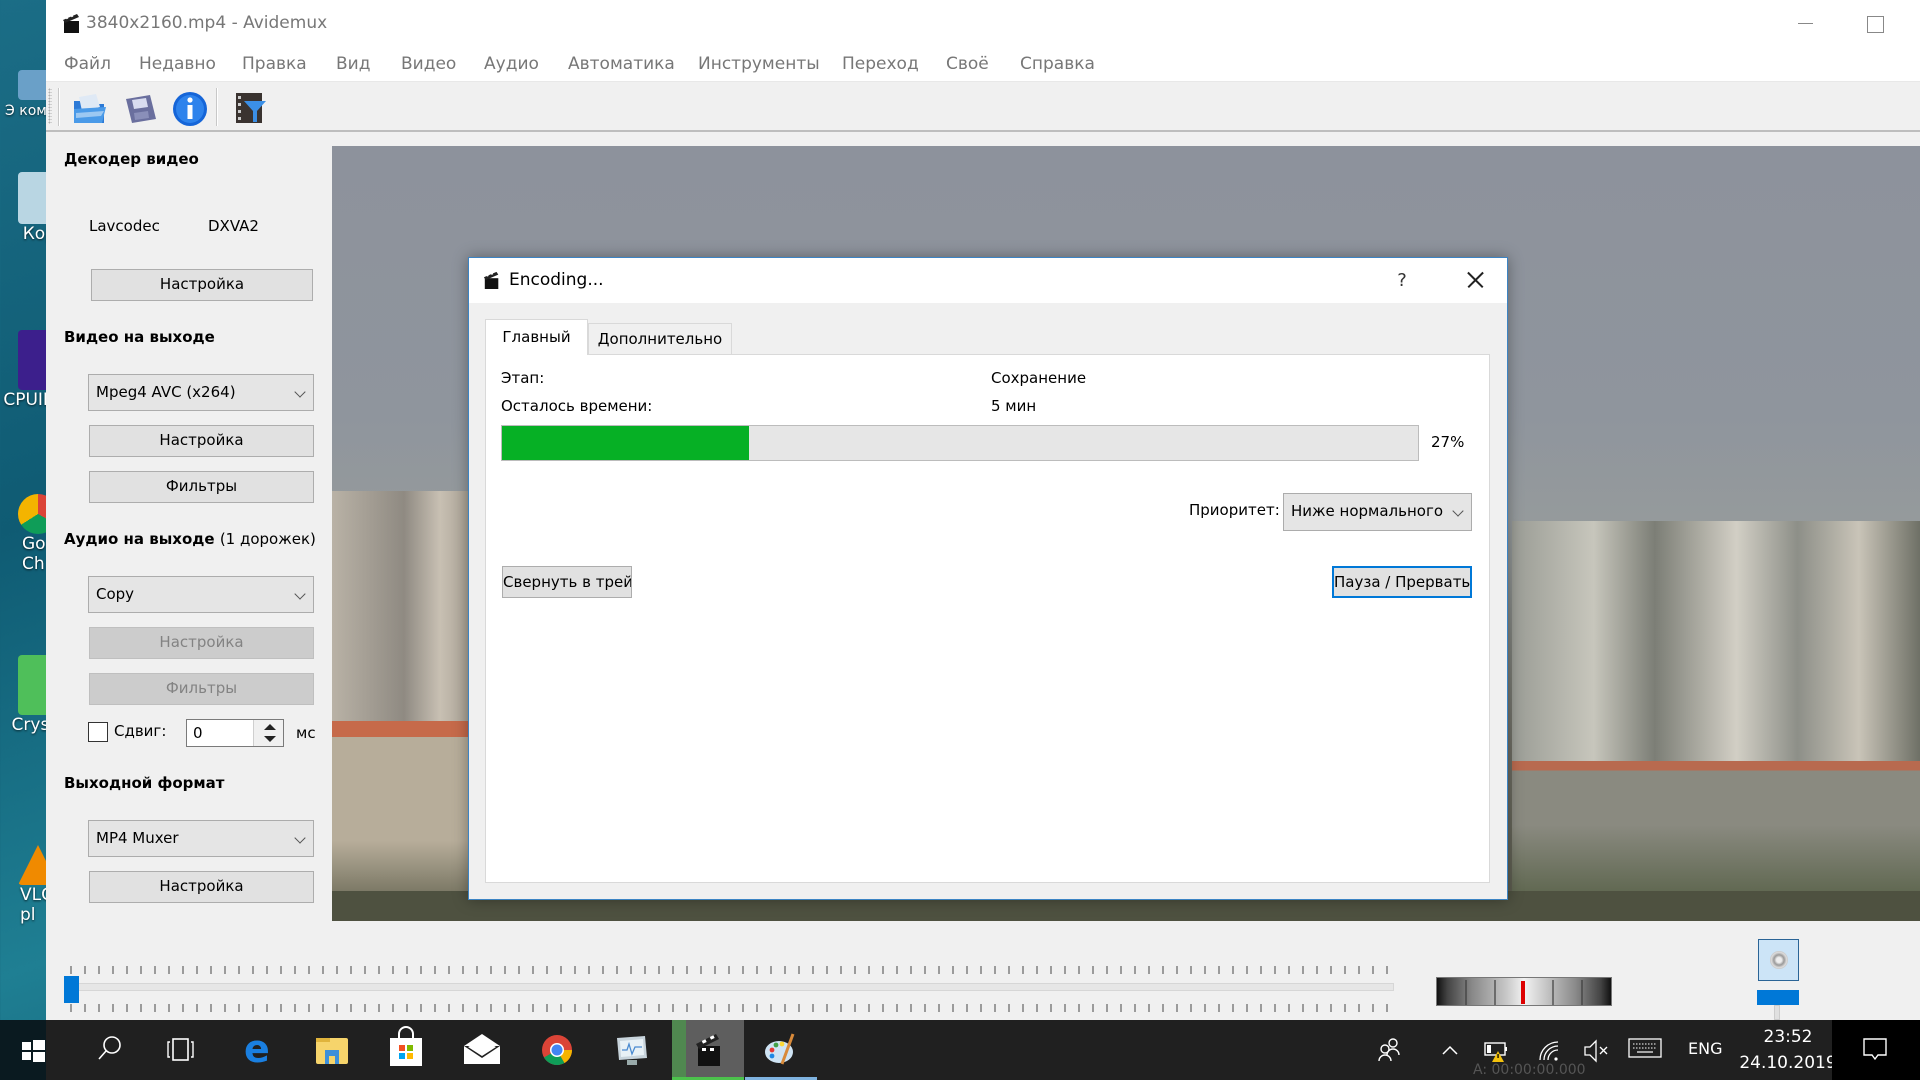  I want to click on menu-audio: Аудио, so click(511, 64).